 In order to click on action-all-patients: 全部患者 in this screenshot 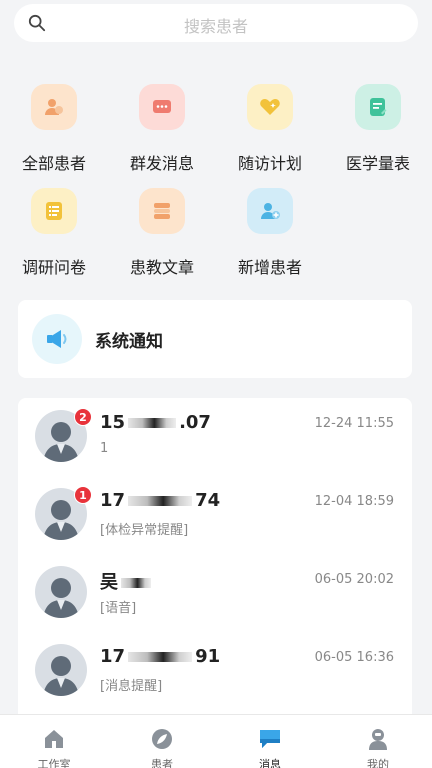, I will do `click(54, 129)`.